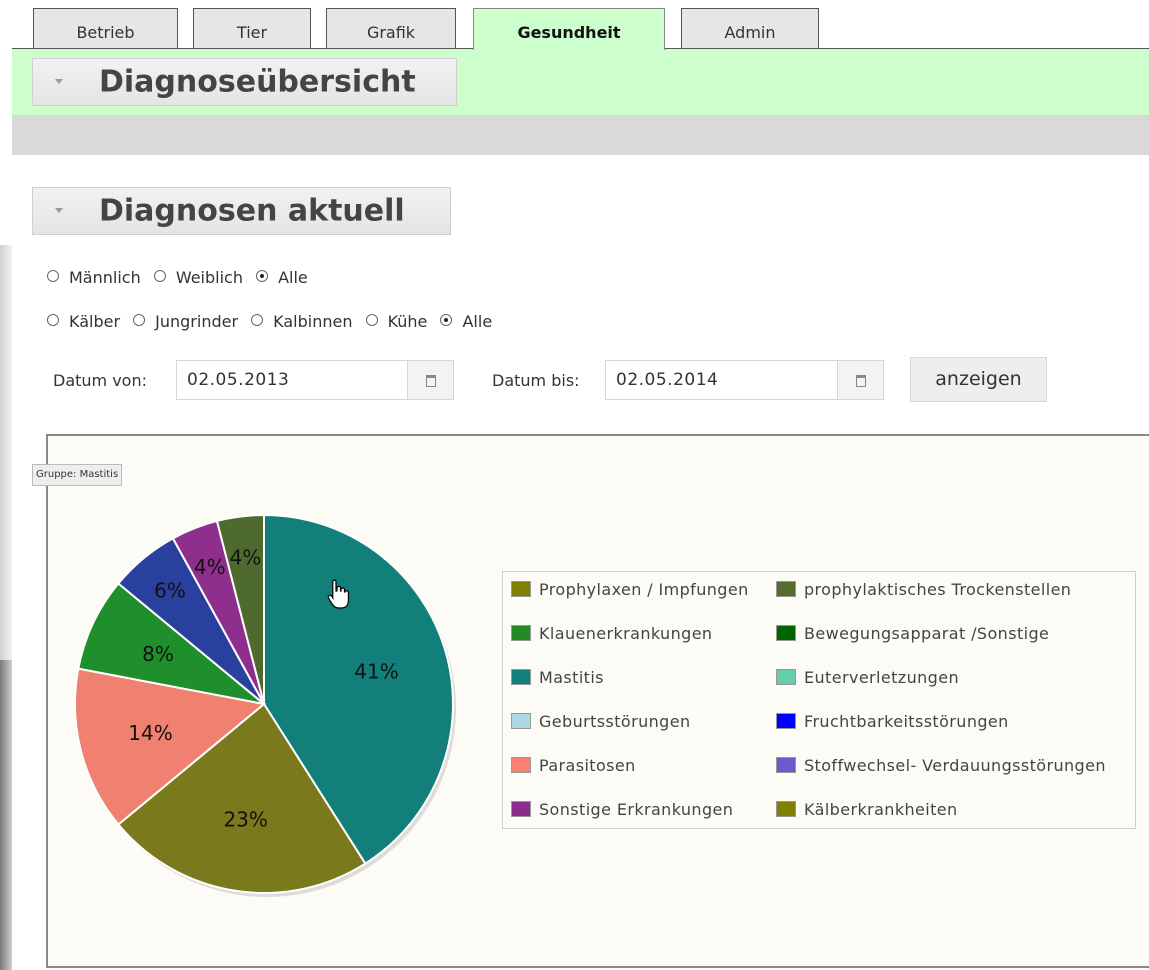 This screenshot has width=1149, height=970. Describe the element at coordinates (77, 475) in the screenshot. I see `chart-tooltip: Gruppe: Mastitis` at that location.